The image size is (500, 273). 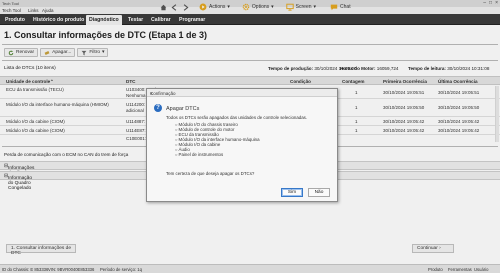 What do you see at coordinates (319, 192) in the screenshot?
I see `no-button: Não` at bounding box center [319, 192].